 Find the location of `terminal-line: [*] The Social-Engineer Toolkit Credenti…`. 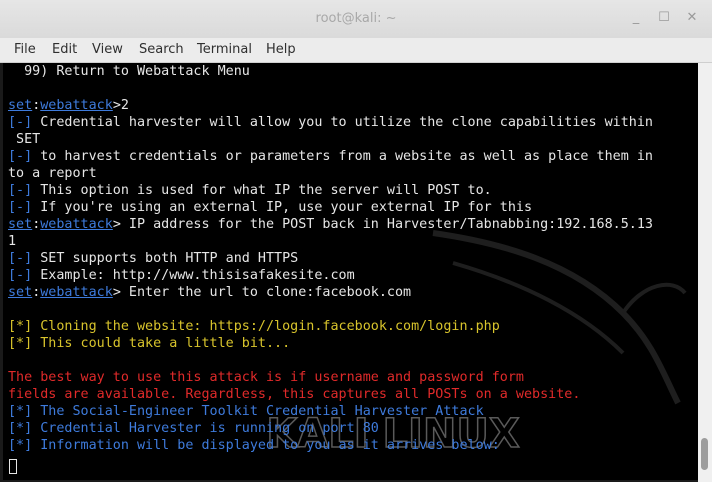

terminal-line: [*] The Social-Engineer Toolkit Credenti… is located at coordinates (246, 411).